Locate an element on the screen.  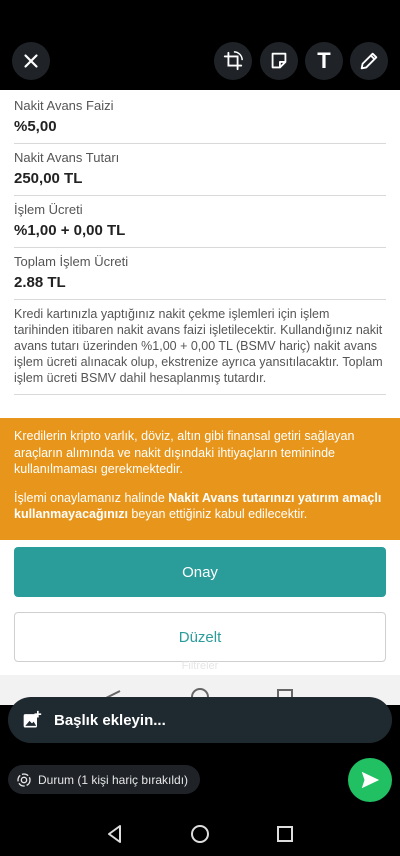
sticker-button is located at coordinates (279, 61).